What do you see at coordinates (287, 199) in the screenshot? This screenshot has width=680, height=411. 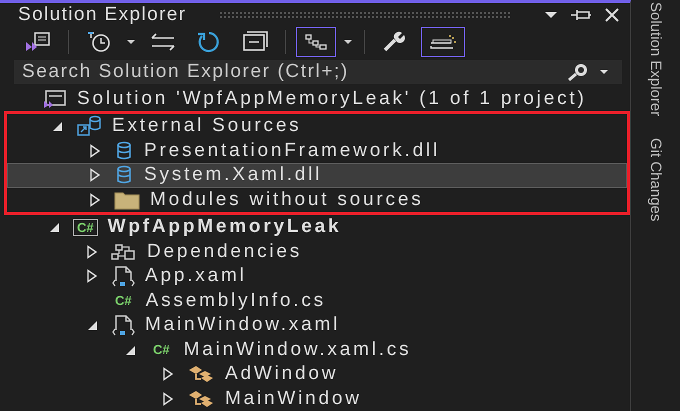 I see `item-label: Modules without sources` at bounding box center [287, 199].